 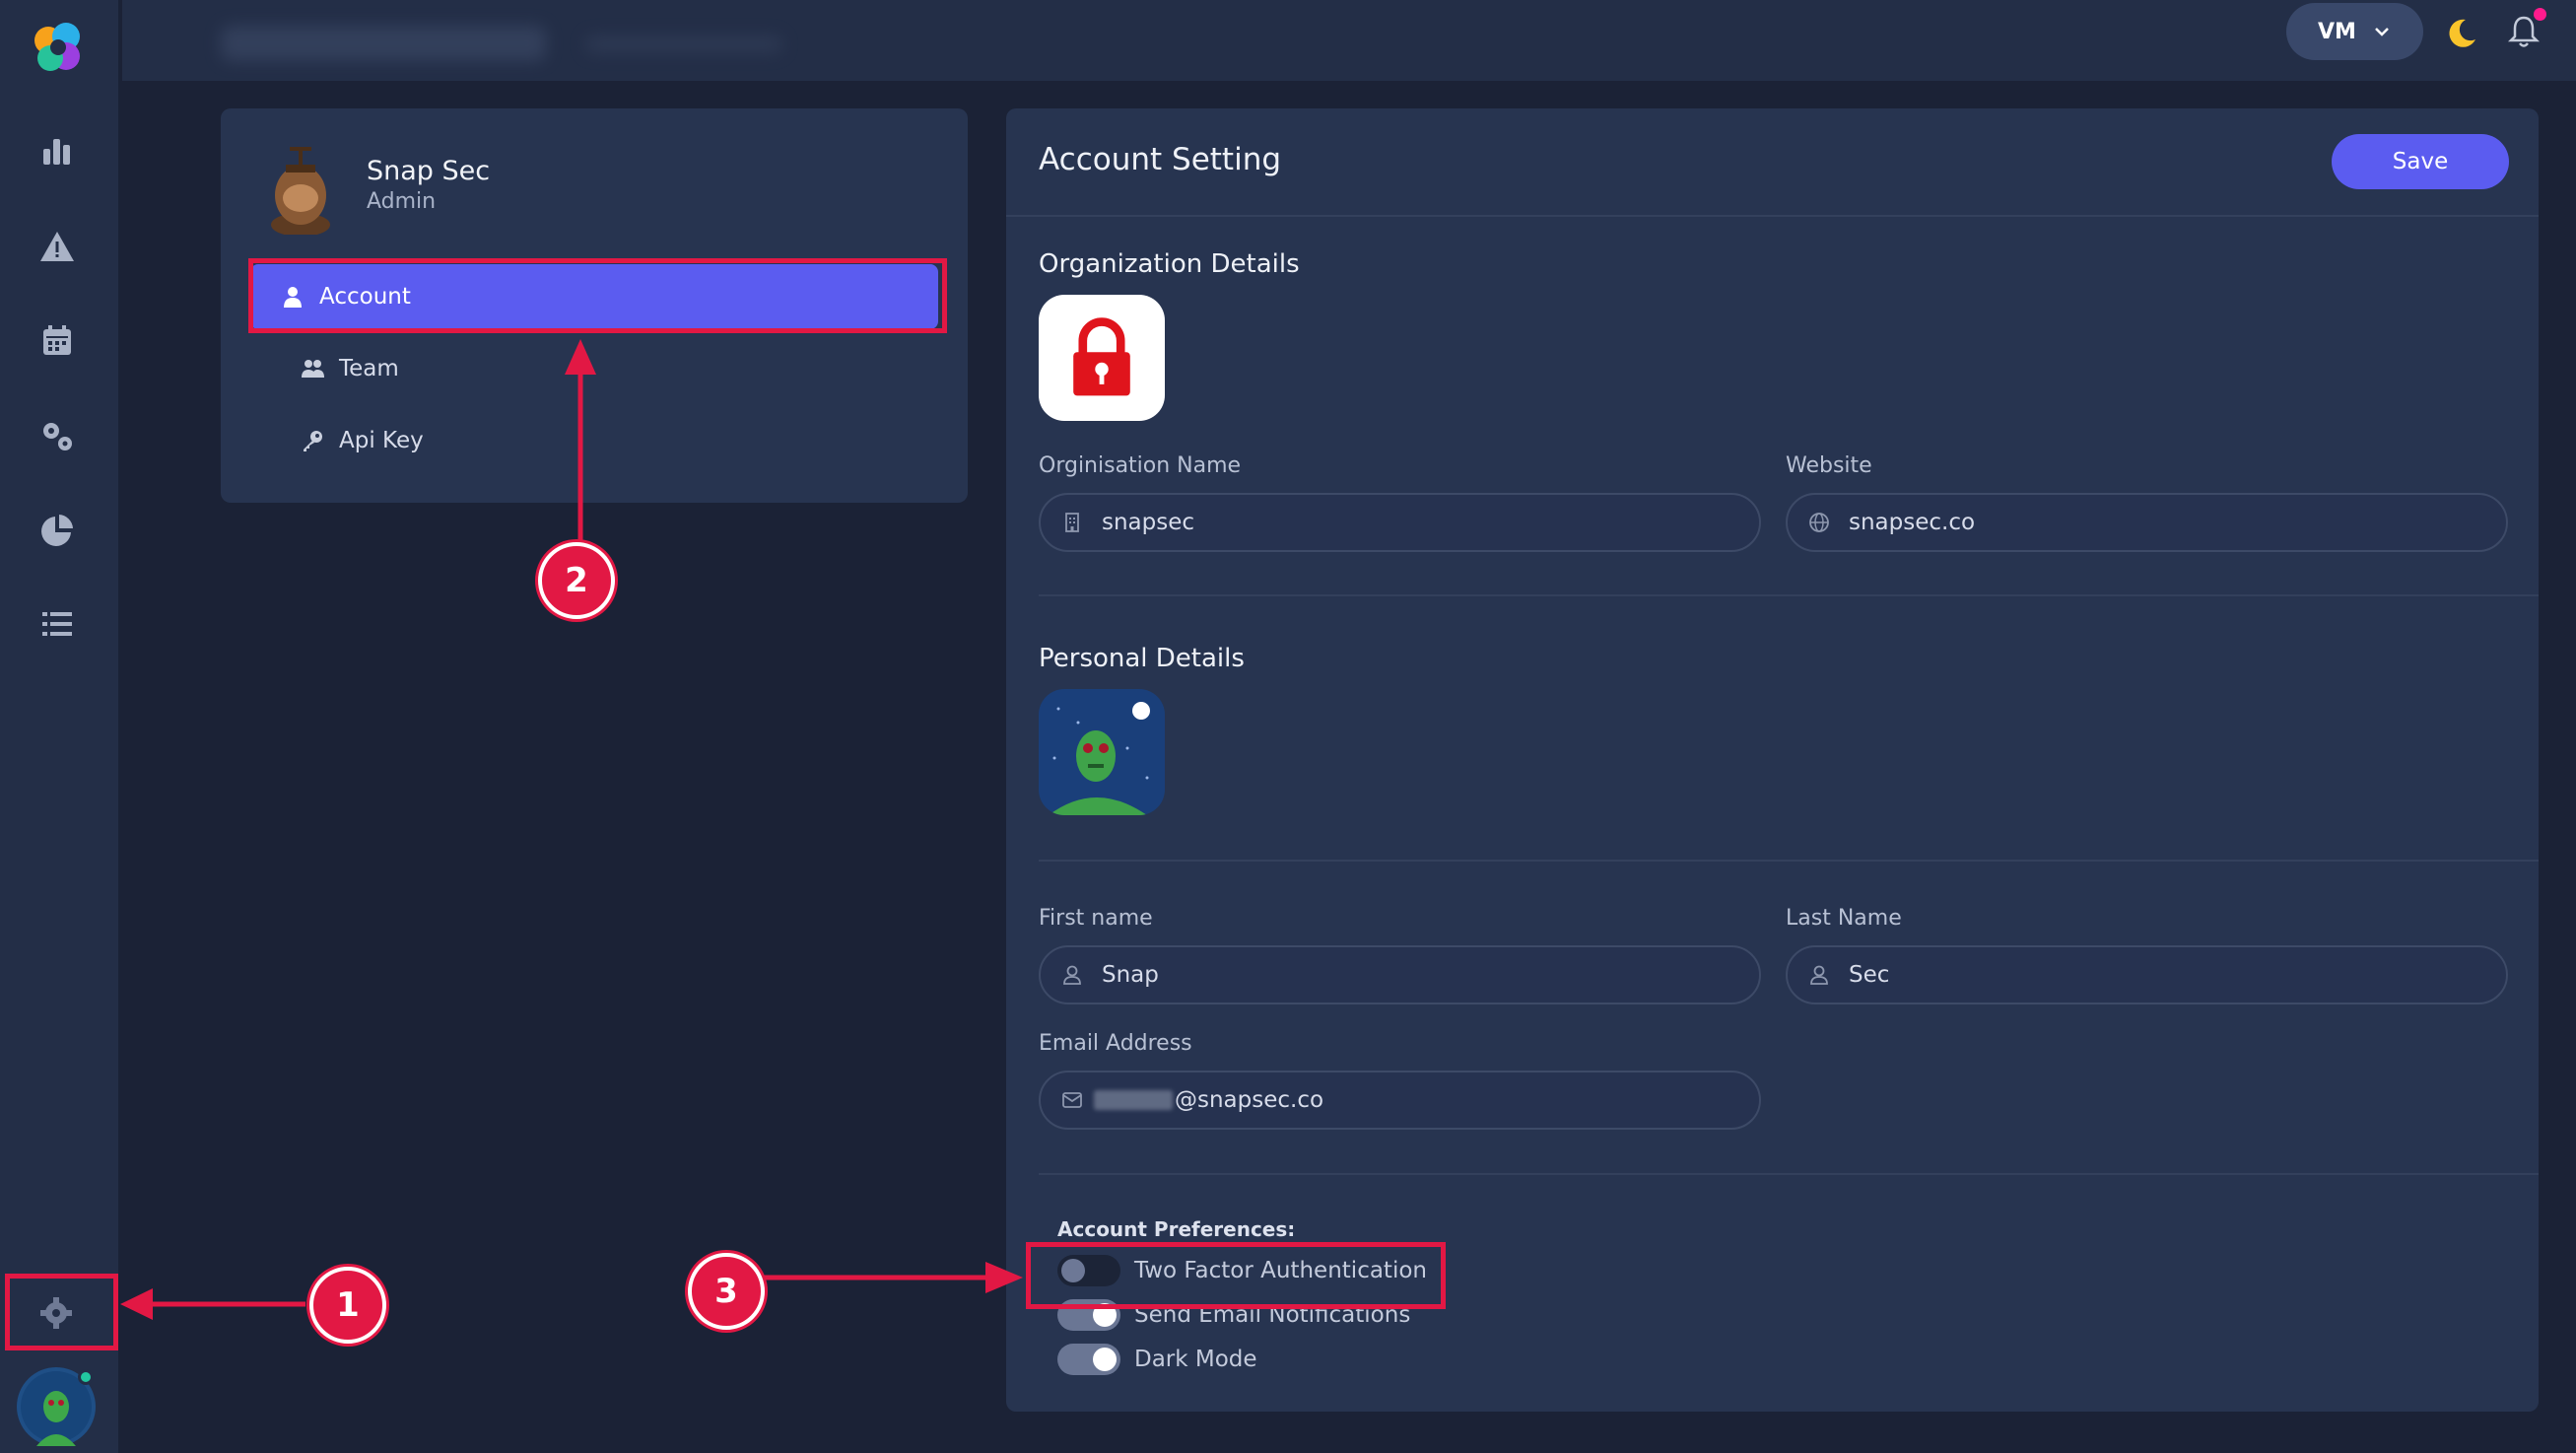 What do you see at coordinates (57, 340) in the screenshot?
I see `calendar-icon` at bounding box center [57, 340].